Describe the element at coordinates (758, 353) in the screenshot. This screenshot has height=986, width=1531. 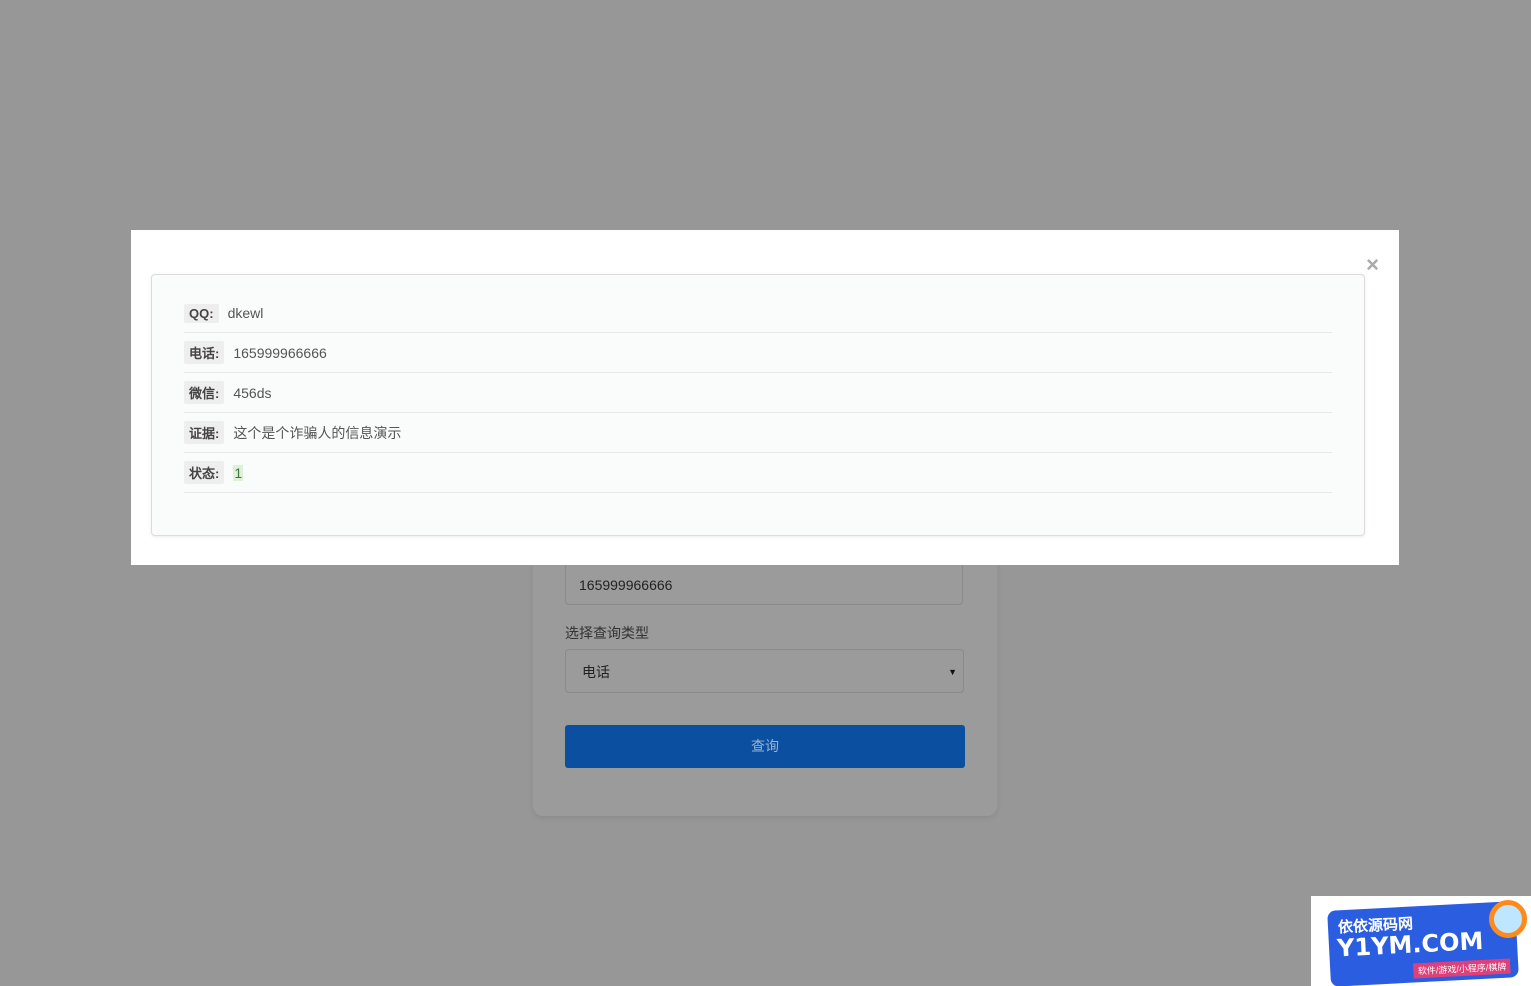
I see `result-row-phone: 电话: 165999966666` at that location.